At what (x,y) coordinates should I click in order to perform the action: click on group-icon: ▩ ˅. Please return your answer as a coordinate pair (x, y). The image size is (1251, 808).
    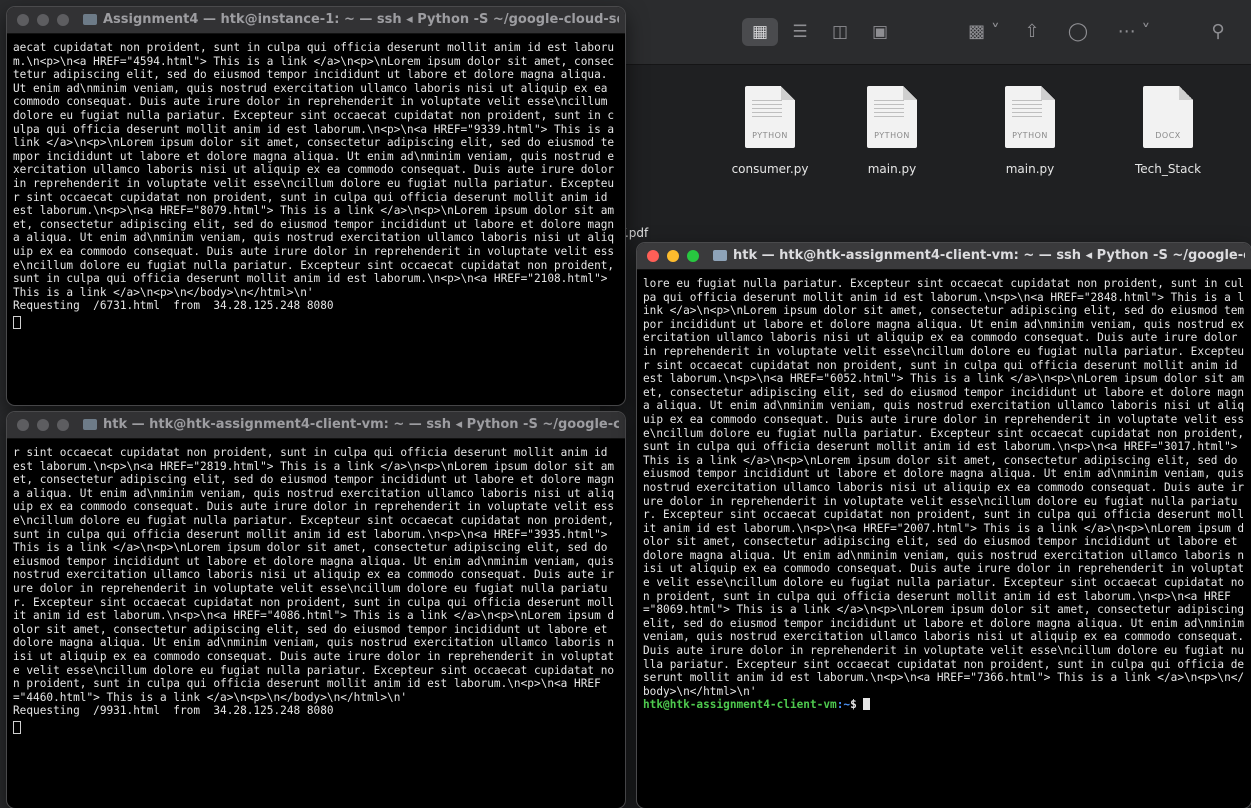
    Looking at the image, I should click on (984, 32).